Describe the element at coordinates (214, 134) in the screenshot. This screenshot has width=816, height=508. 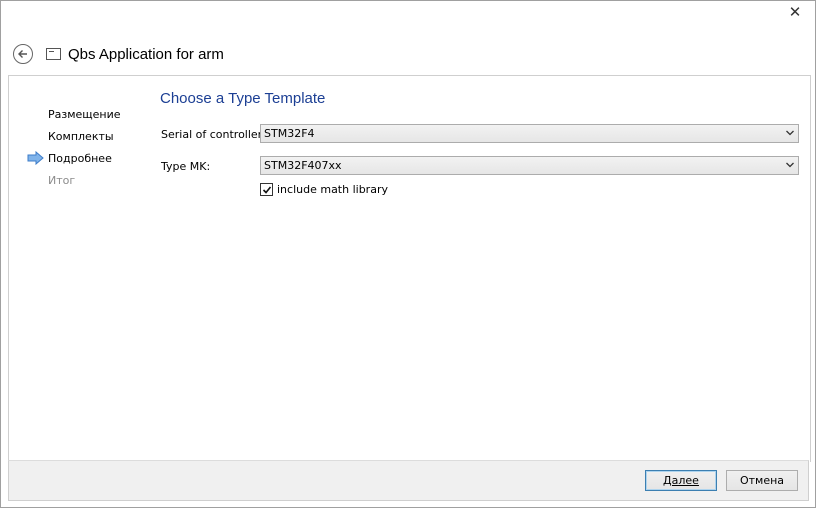
I see `serial-label: Serial of controllers` at that location.